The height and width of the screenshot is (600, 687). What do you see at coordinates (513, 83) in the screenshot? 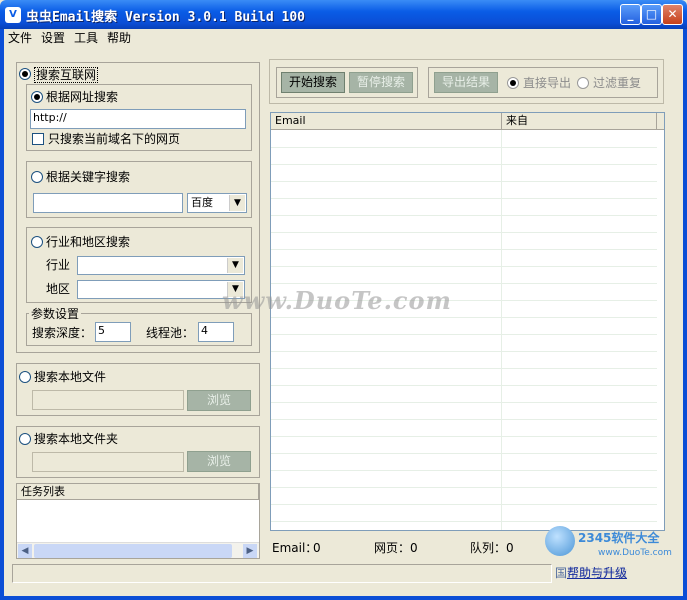
I see `direct-export-radio` at bounding box center [513, 83].